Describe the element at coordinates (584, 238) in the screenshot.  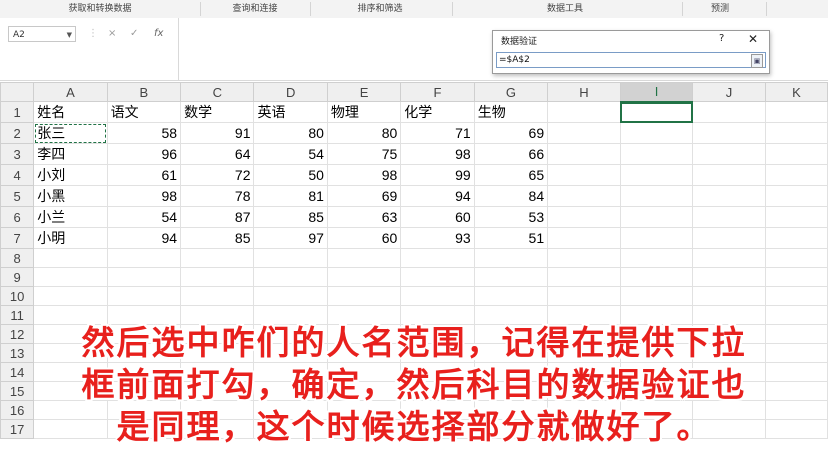
I see `cell-h7` at that location.